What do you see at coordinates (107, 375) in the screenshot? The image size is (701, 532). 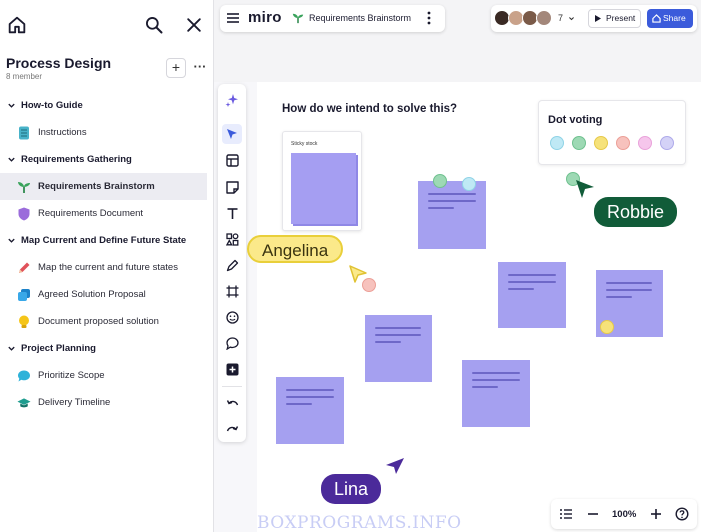 I see `sidebar-item-prioritize-scope: Prioritize Scope` at bounding box center [107, 375].